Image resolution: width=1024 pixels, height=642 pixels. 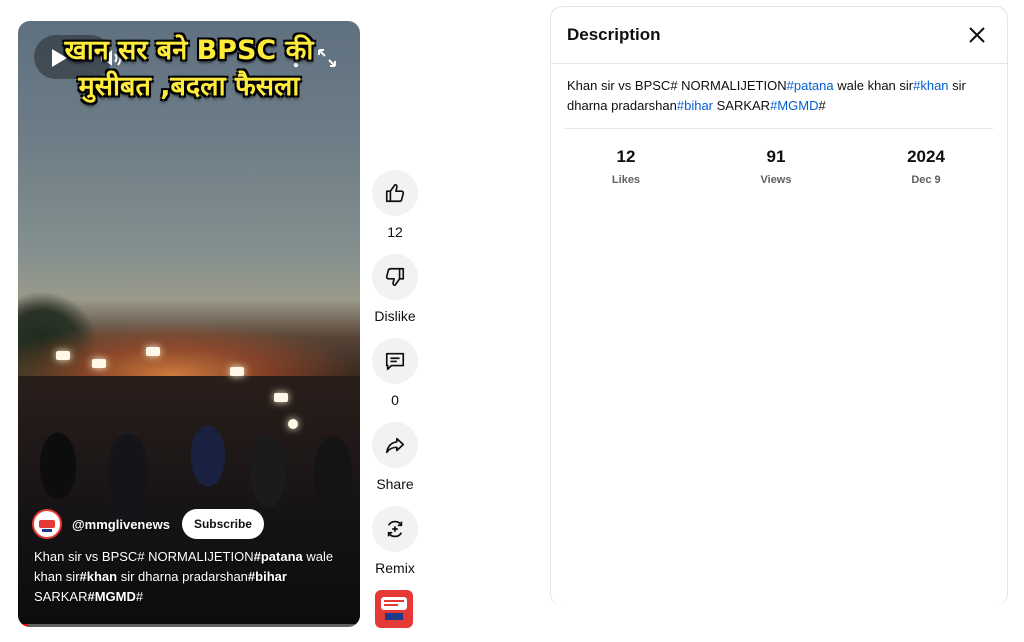 I want to click on video-description-hashtag: #patana, so click(x=278, y=556).